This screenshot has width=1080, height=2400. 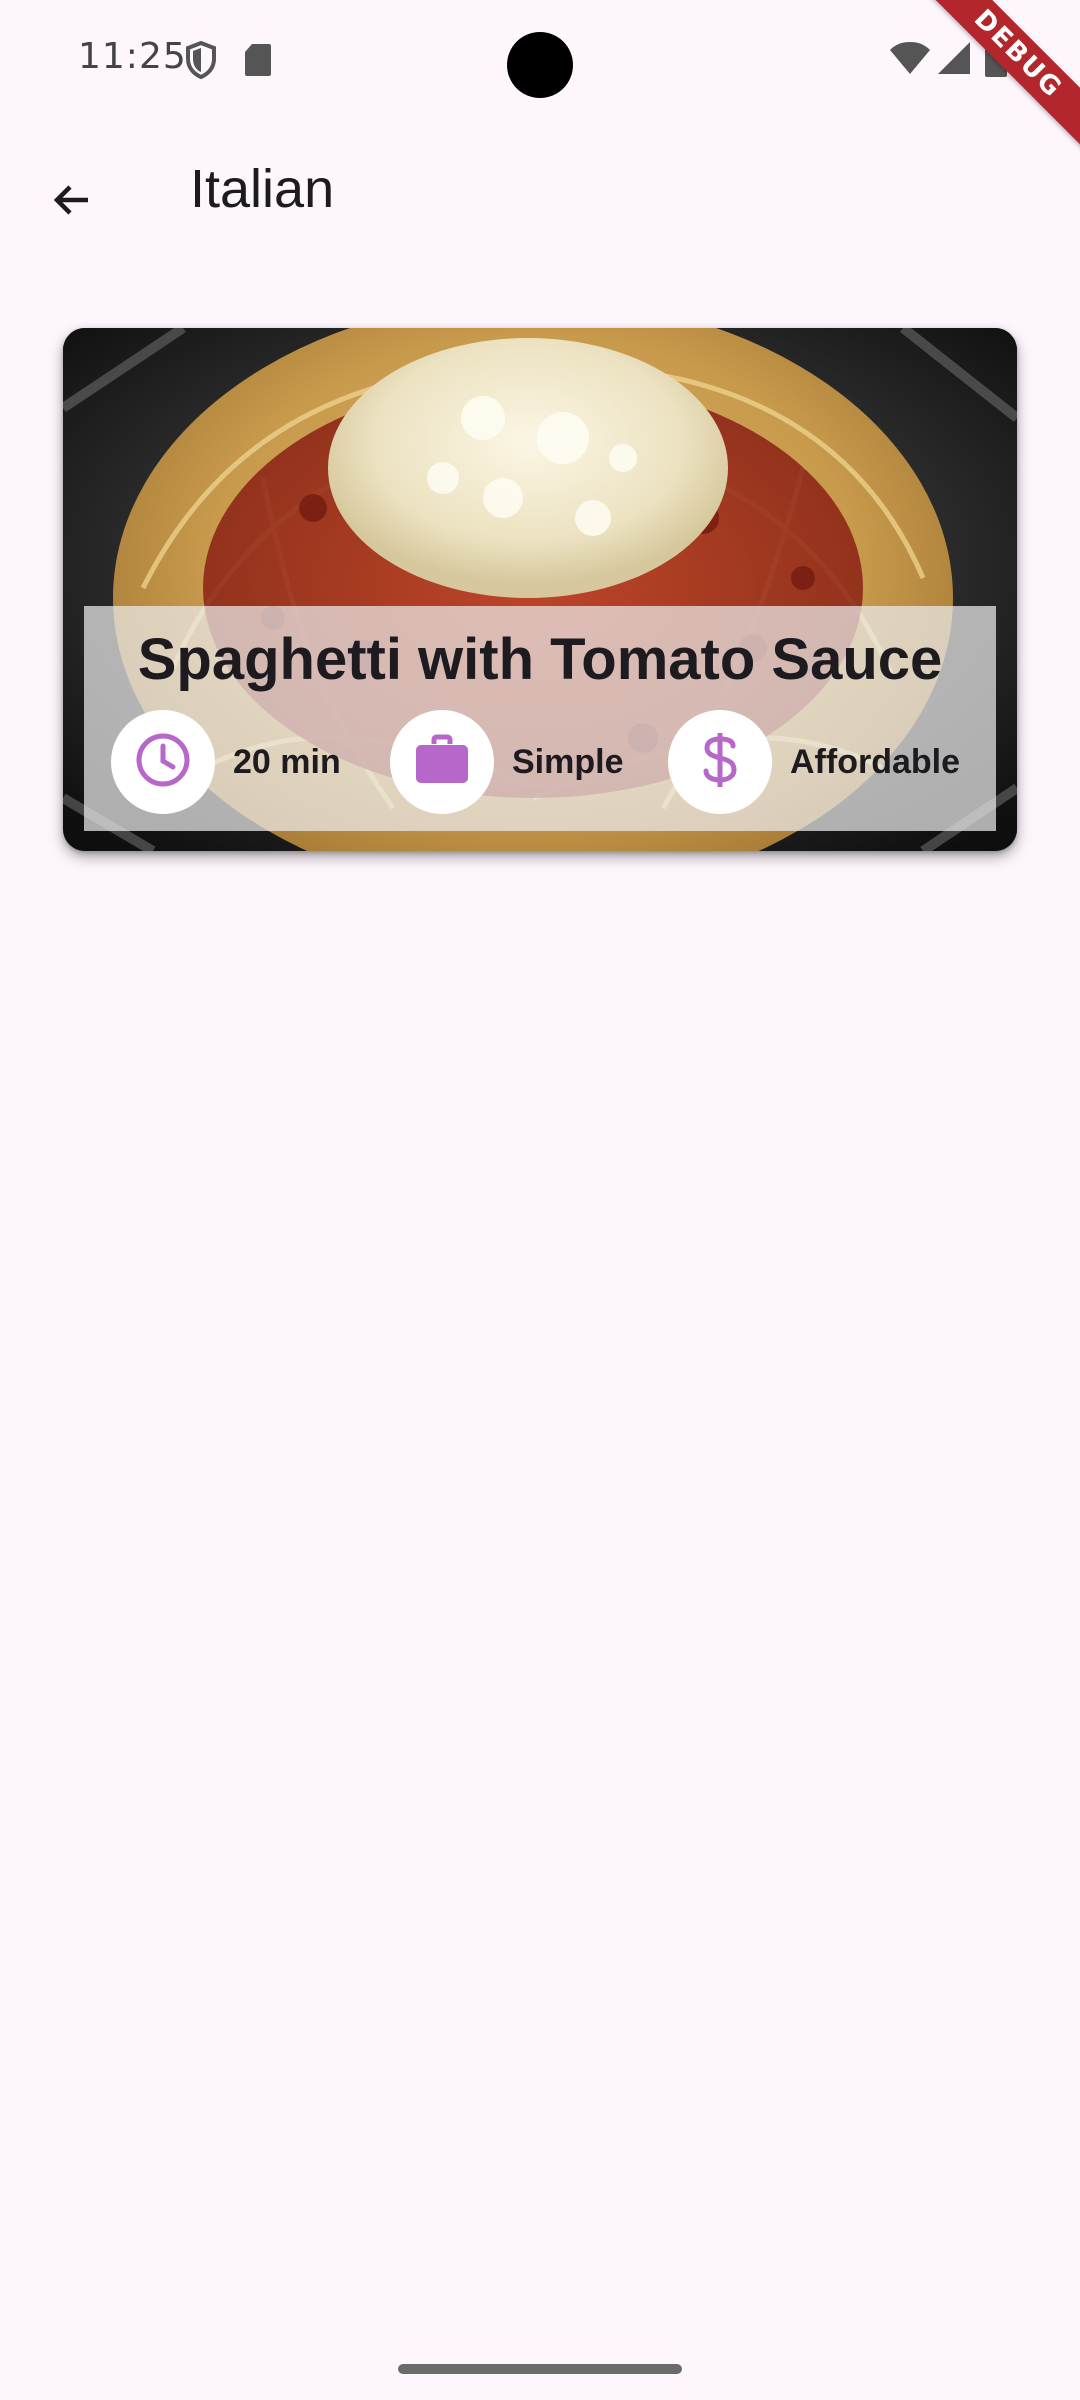 What do you see at coordinates (954, 60) in the screenshot?
I see `cell-signal-icon` at bounding box center [954, 60].